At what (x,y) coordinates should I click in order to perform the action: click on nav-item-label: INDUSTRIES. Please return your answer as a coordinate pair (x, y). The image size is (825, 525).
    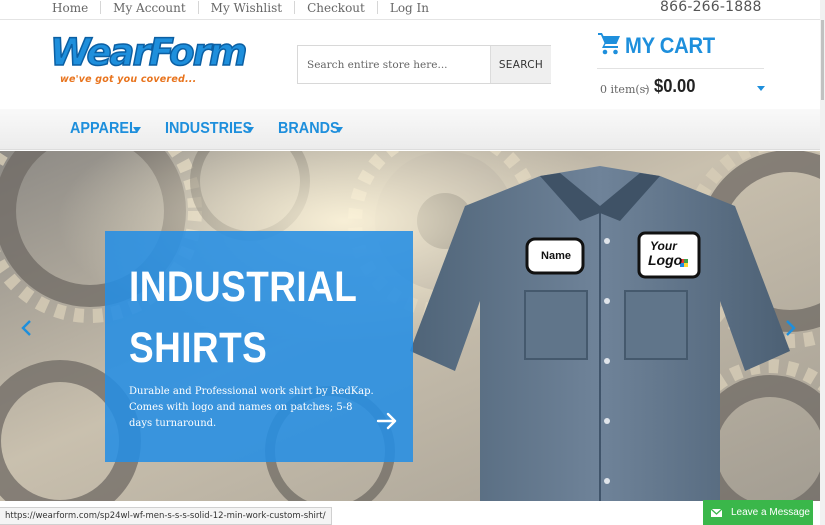
    Looking at the image, I should click on (209, 128).